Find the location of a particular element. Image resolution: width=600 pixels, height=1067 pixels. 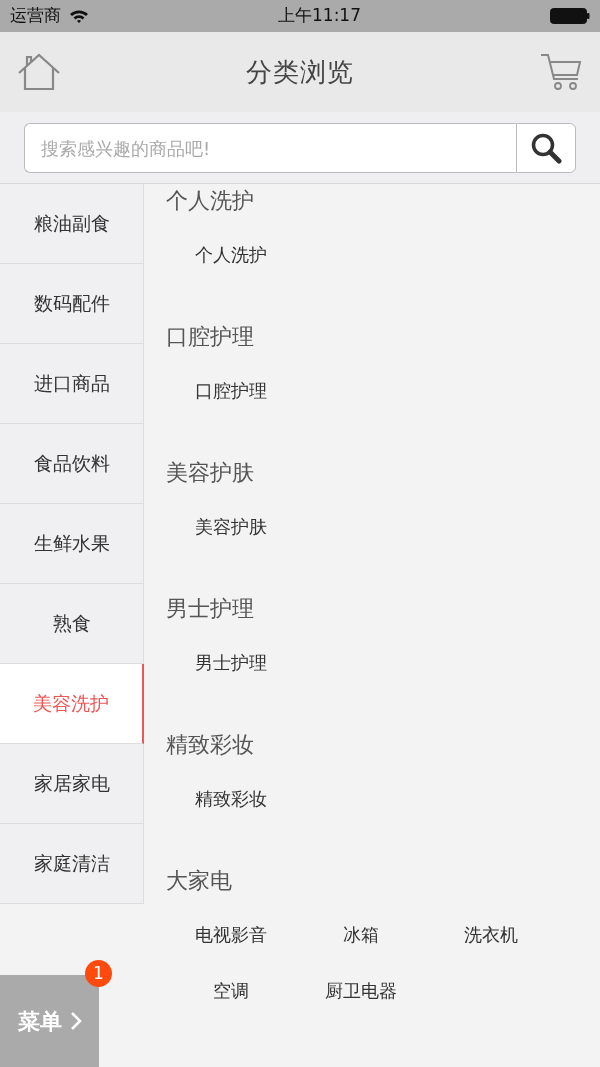

section-title: 口腔护理 is located at coordinates (210, 337).